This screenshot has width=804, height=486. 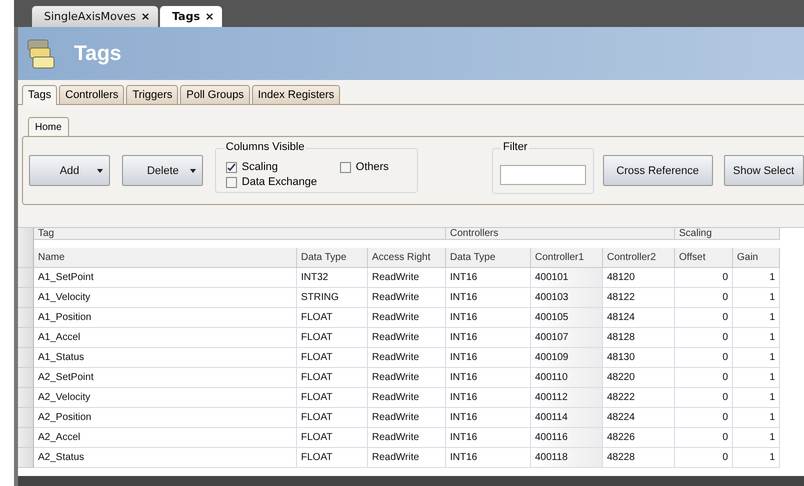 I want to click on column-header: Access Right, so click(x=407, y=258).